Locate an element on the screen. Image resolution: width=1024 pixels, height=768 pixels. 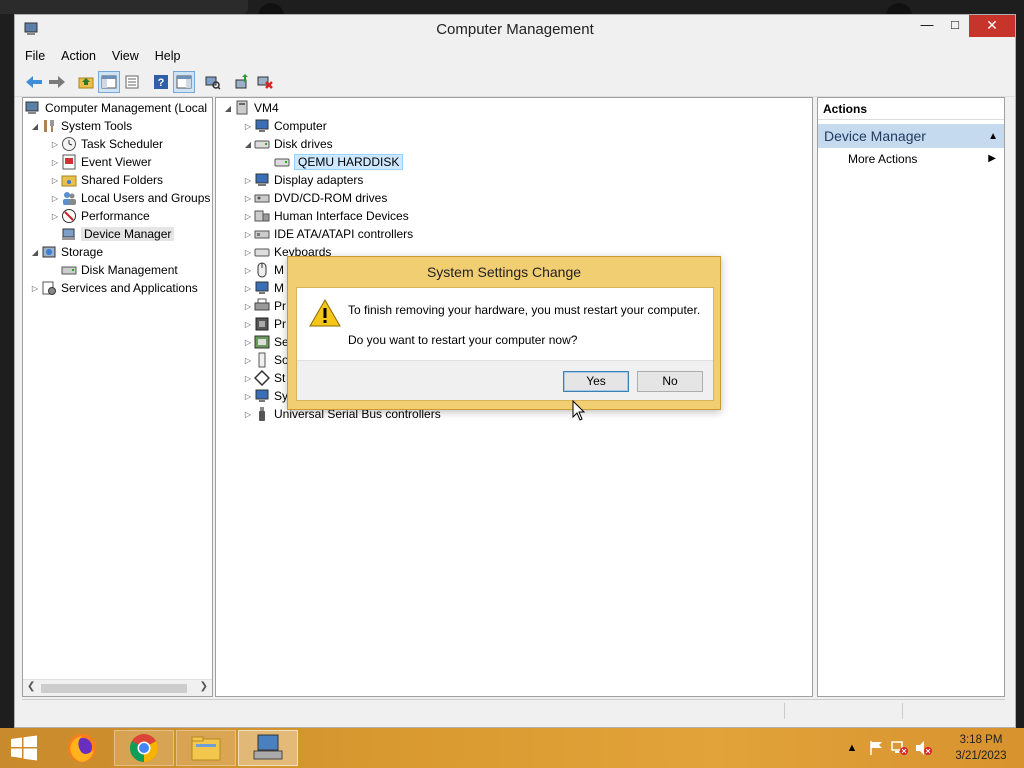
maximize-button: □ is located at coordinates (955, 26).